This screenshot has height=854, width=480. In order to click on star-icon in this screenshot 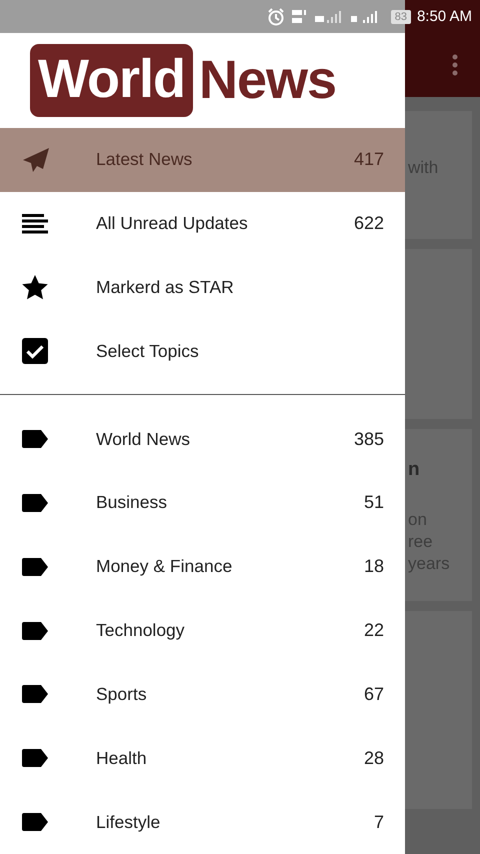, I will do `click(35, 287)`.